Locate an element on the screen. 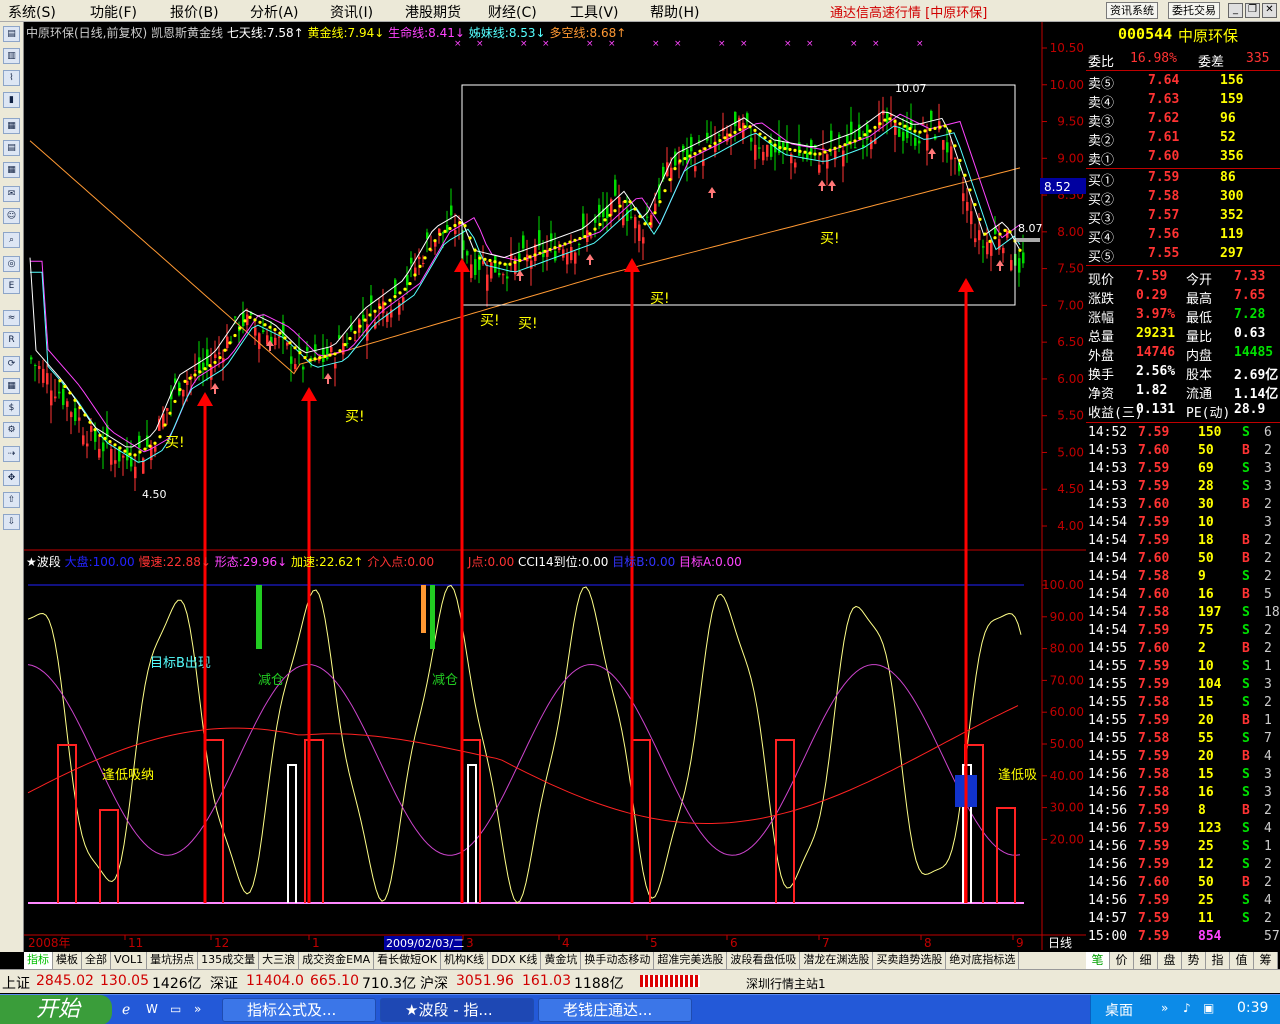 The width and height of the screenshot is (1280, 1024). tab-12: 换手动态移动 is located at coordinates (618, 960).